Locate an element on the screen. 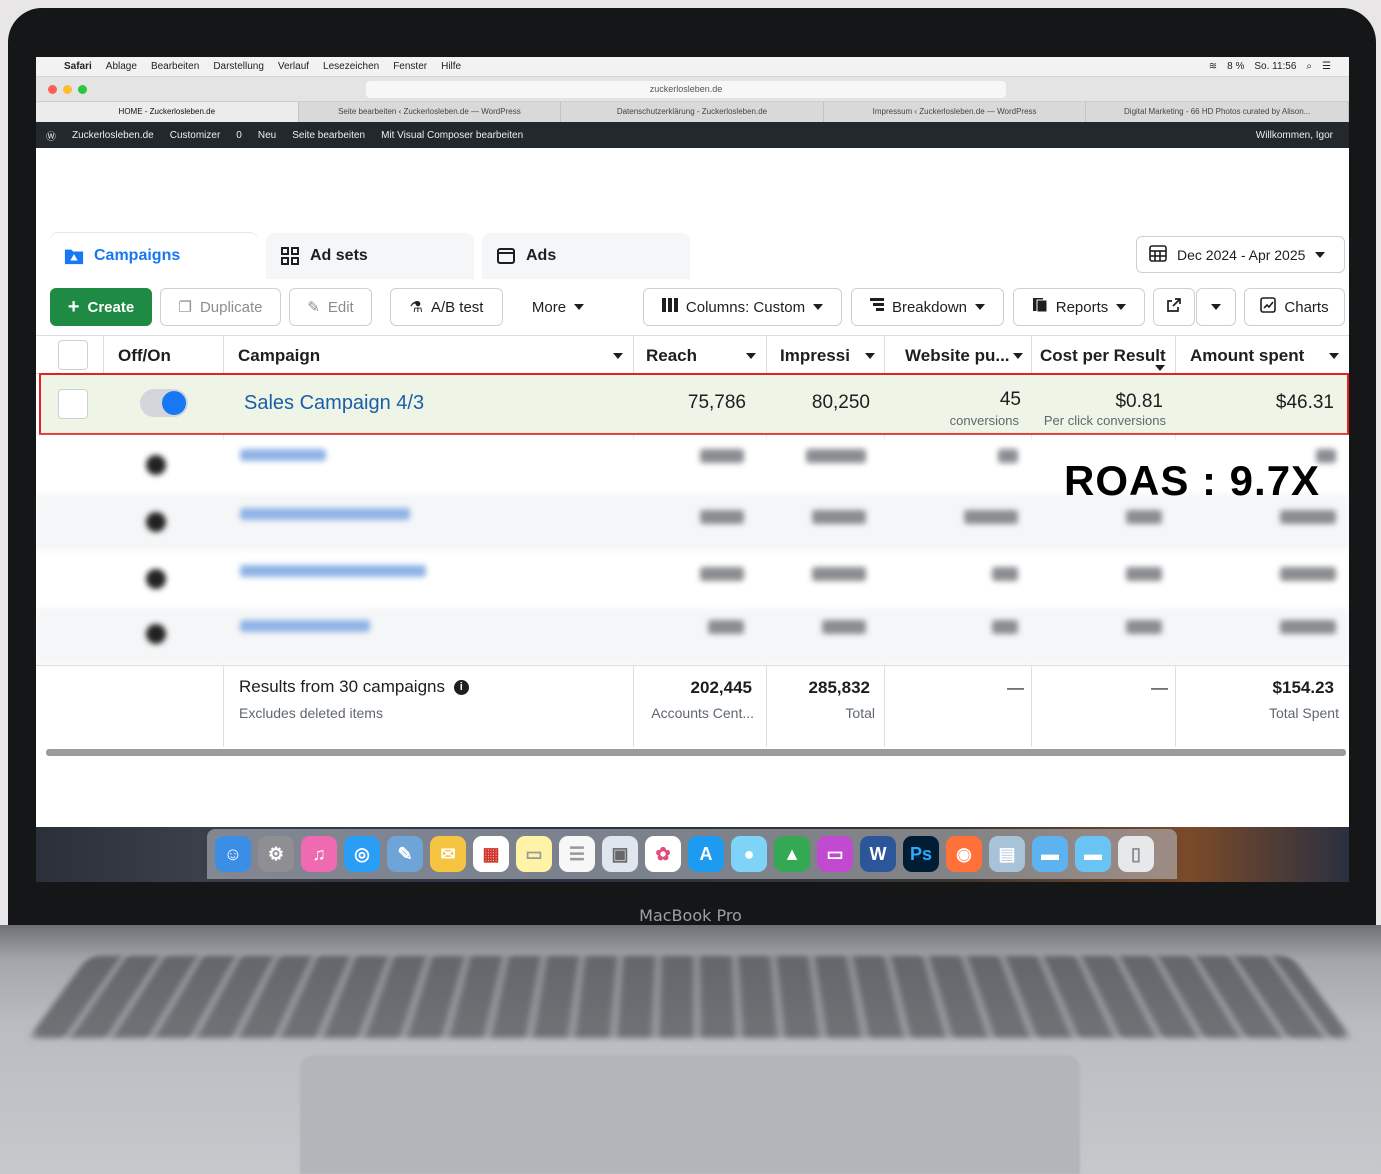 The height and width of the screenshot is (1174, 1381). header-reach: Reach is located at coordinates (701, 356).